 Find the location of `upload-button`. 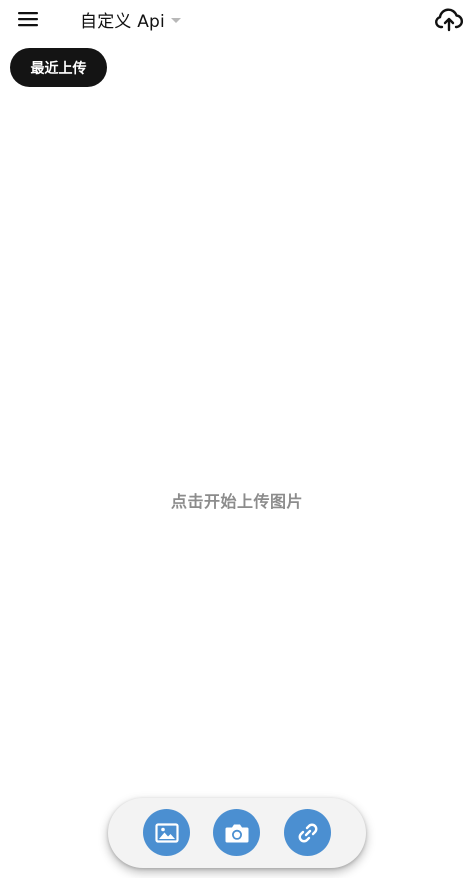

upload-button is located at coordinates (449, 19).